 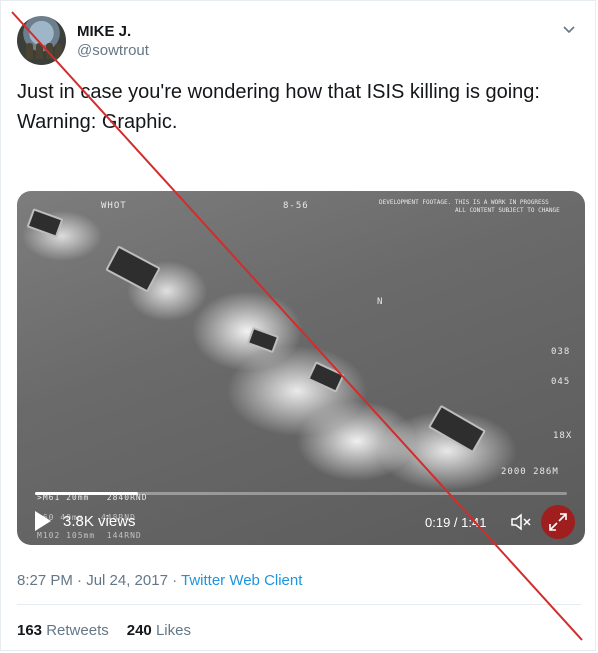 I want to click on display-name: MIKE J., so click(x=104, y=31).